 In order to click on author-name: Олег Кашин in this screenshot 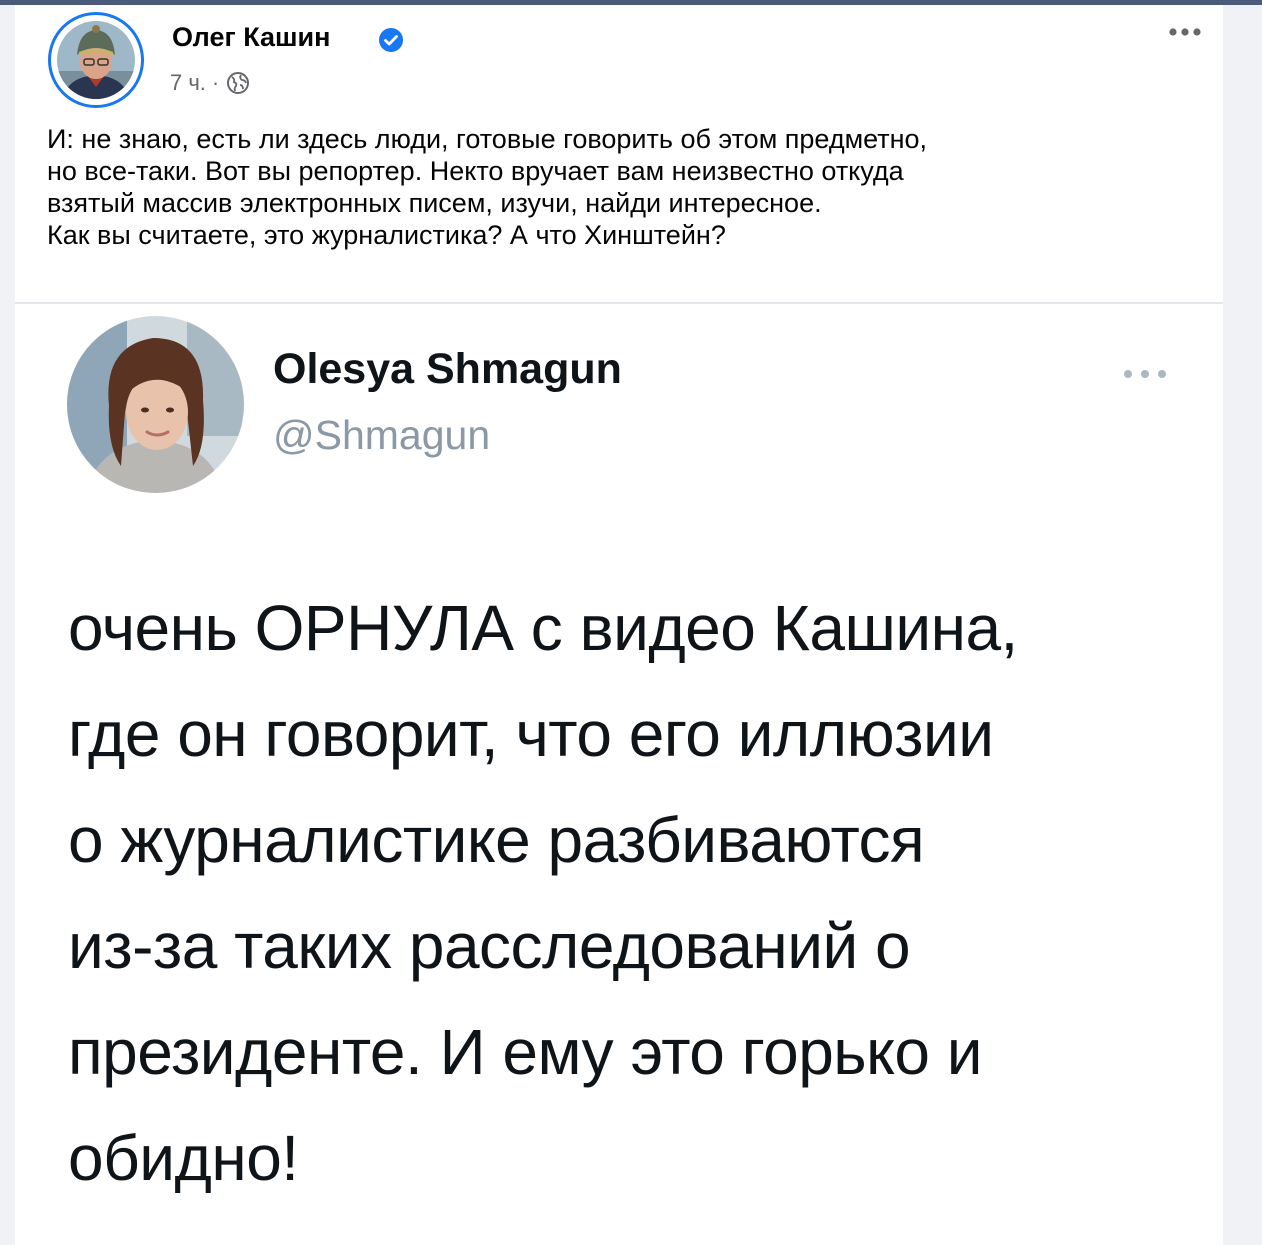, I will do `click(251, 37)`.